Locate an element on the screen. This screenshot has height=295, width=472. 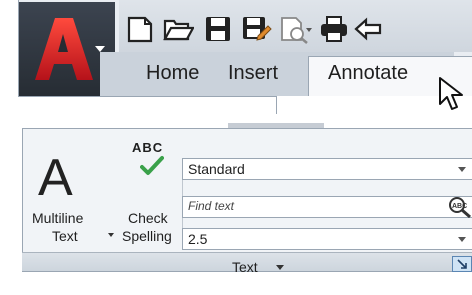
check-spelling-label-line2: Spelling is located at coordinates (147, 236).